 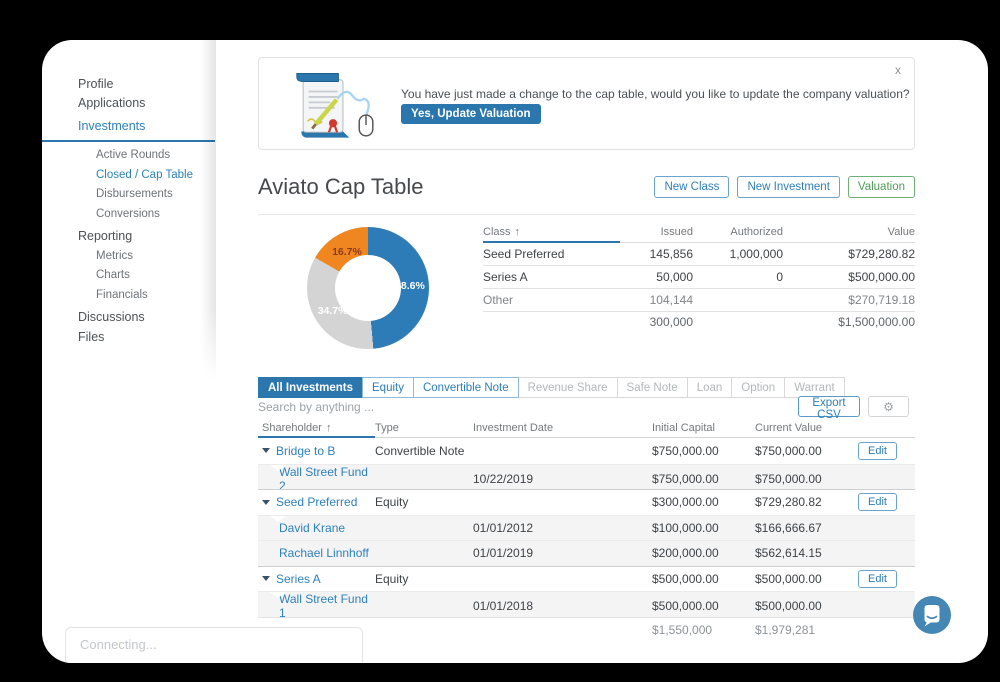 What do you see at coordinates (881, 187) in the screenshot?
I see `valuation-button: Valuation` at bounding box center [881, 187].